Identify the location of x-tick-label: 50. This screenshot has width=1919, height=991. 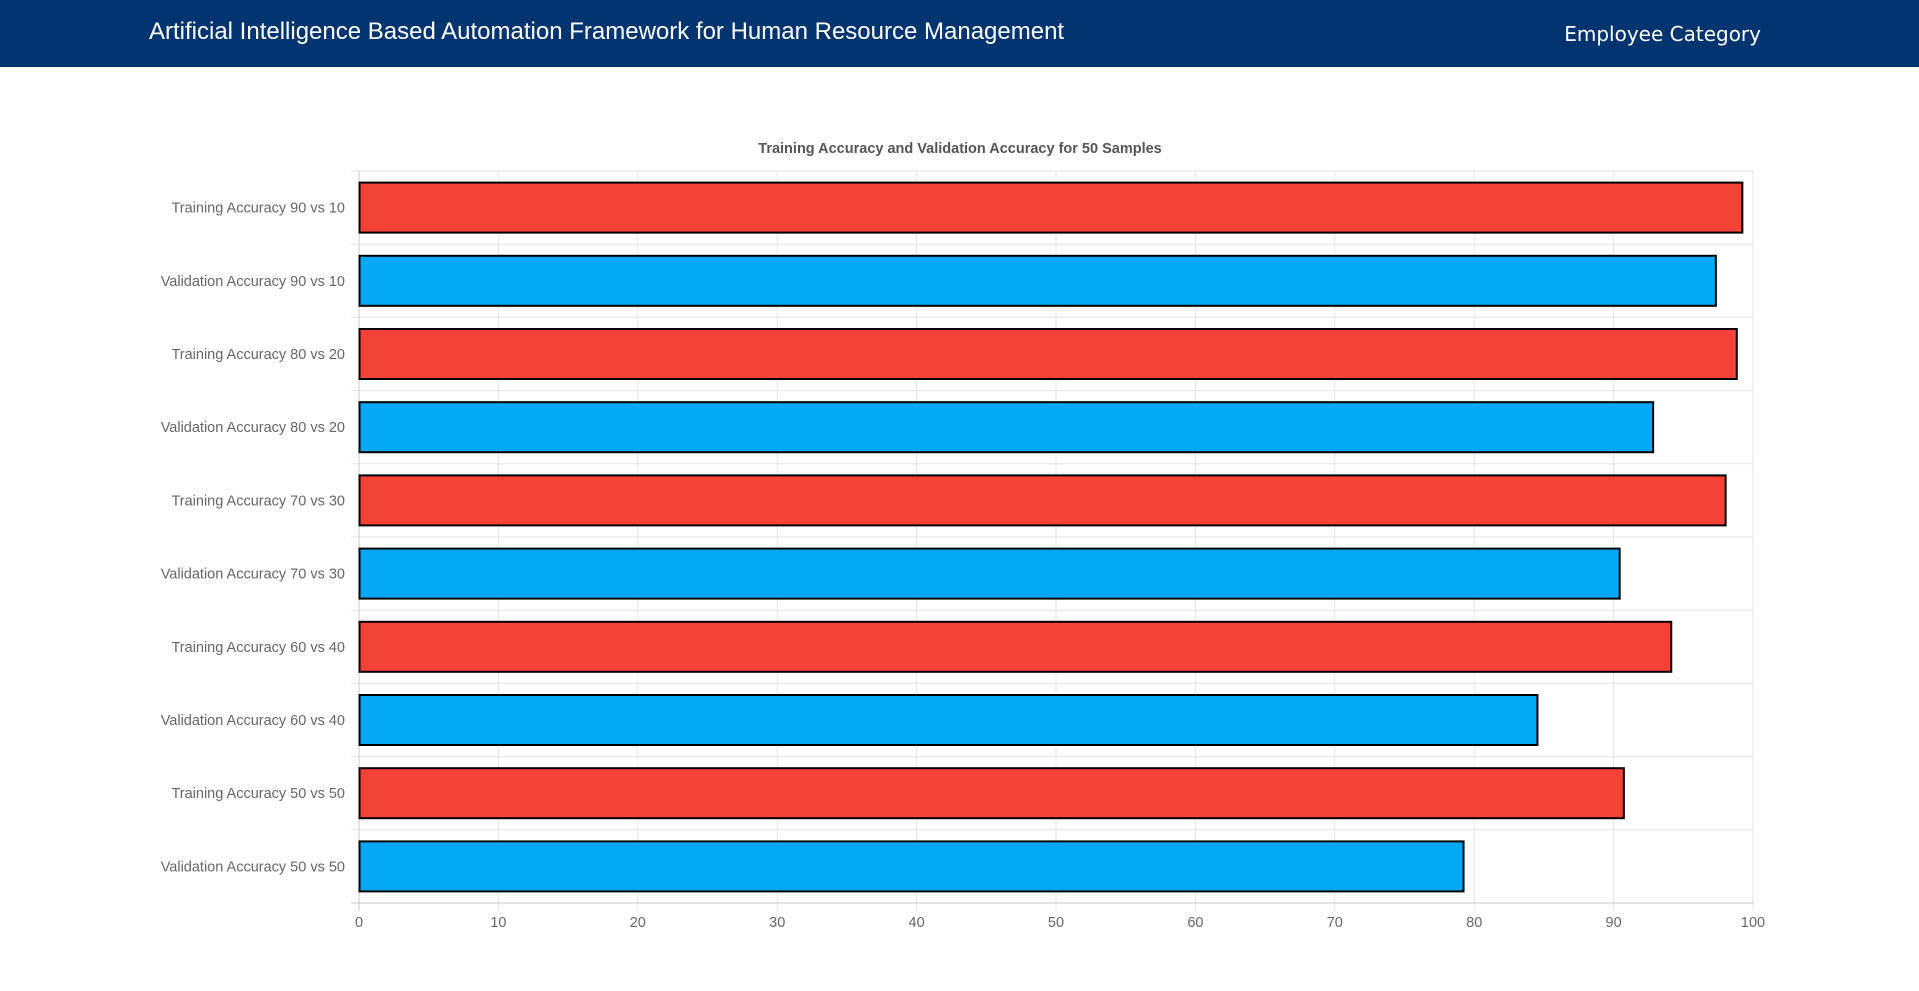
(1056, 923).